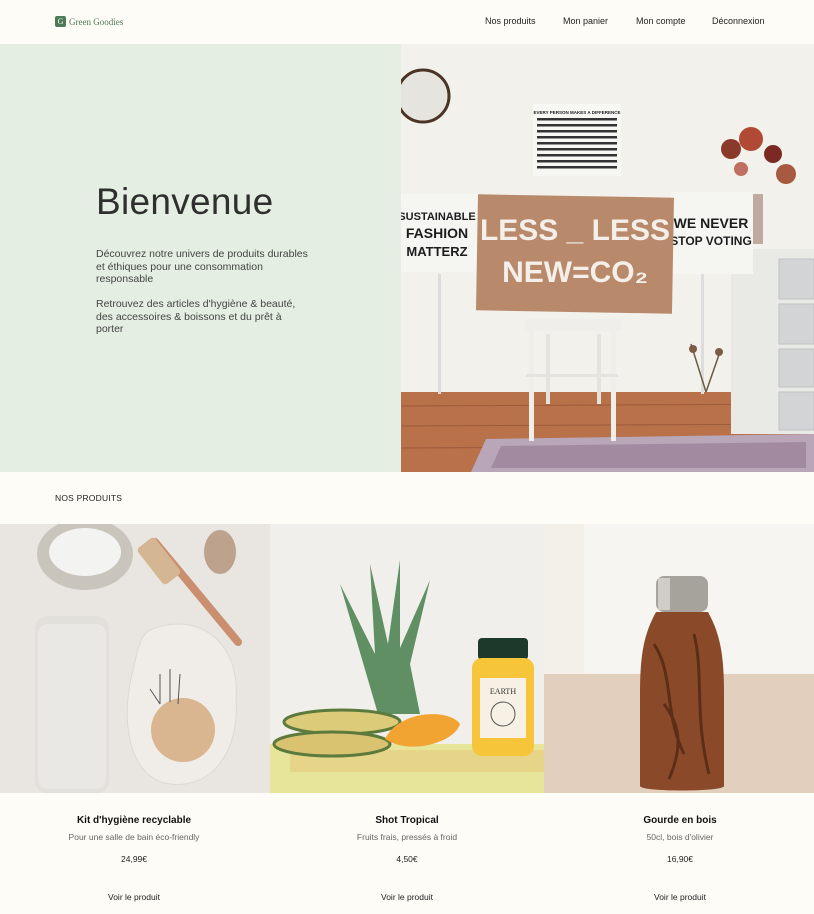 The image size is (814, 914). I want to click on logo: G Green Goodies, so click(89, 21).